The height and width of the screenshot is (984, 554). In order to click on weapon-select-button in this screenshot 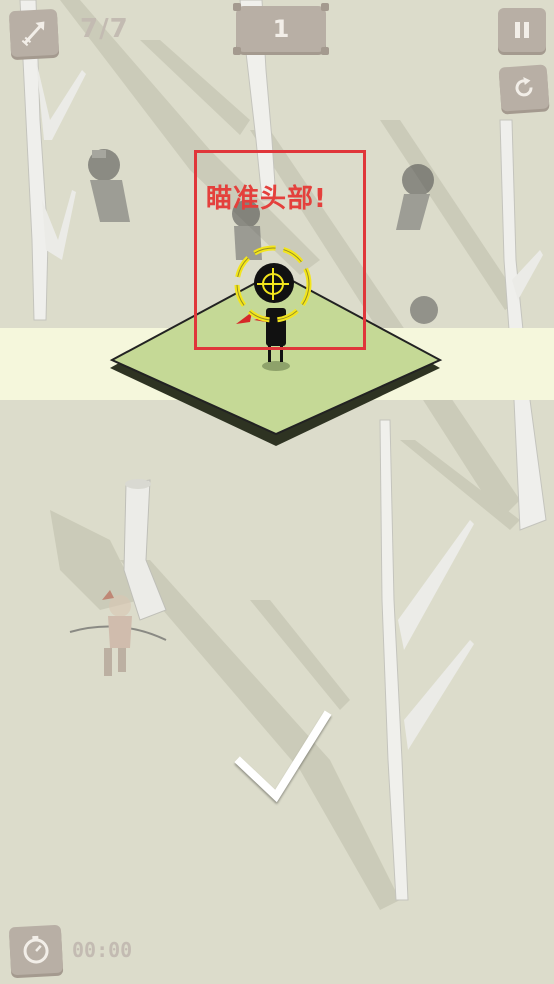, I will do `click(34, 33)`.